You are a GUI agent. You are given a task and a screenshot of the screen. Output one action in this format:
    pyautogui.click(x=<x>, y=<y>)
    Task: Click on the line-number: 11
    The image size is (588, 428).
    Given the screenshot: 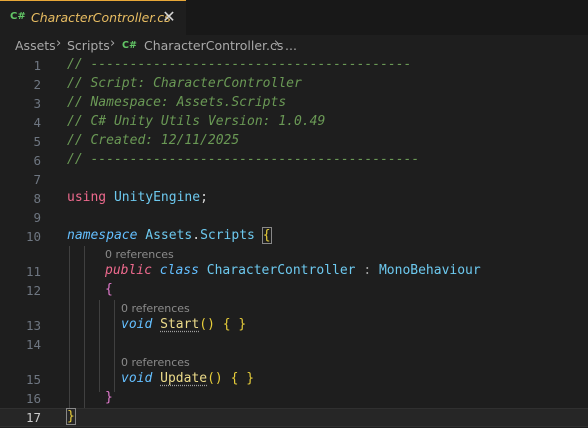 What is the action you would take?
    pyautogui.click(x=33, y=271)
    